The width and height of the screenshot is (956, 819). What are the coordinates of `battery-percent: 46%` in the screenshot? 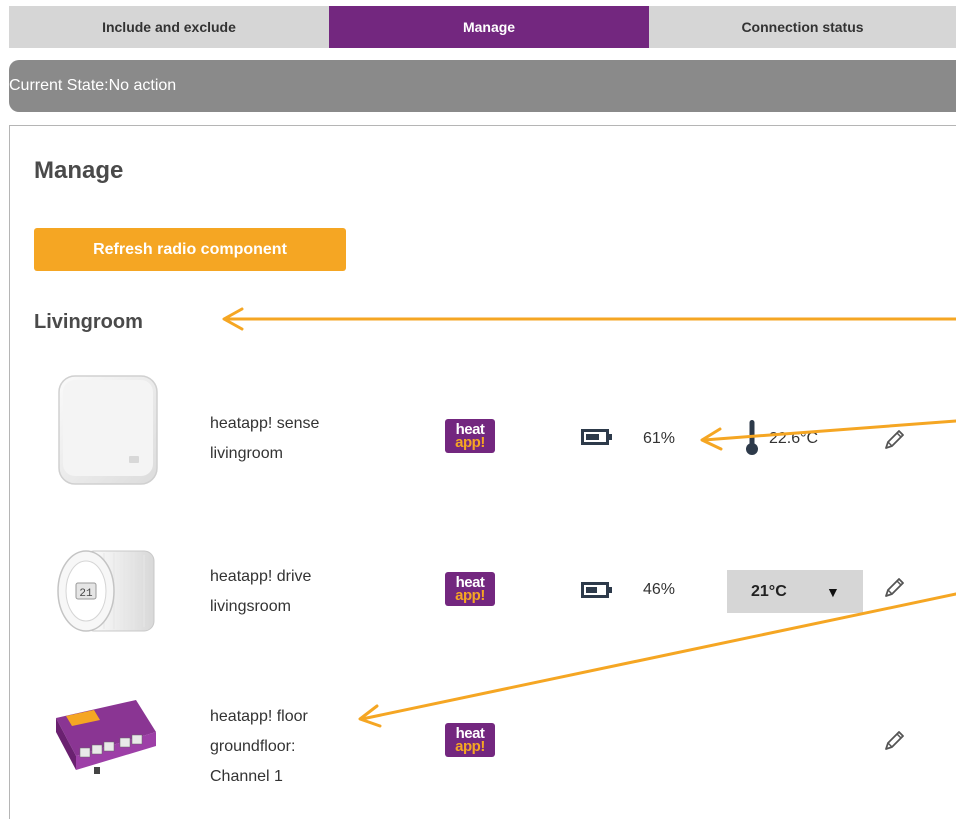 It's located at (659, 589).